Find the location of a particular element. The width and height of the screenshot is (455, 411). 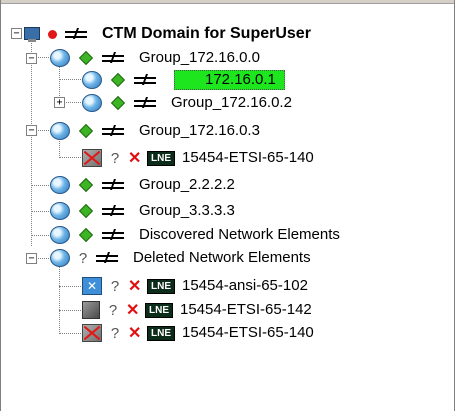

left-frame-edge is located at coordinates (0, 205).